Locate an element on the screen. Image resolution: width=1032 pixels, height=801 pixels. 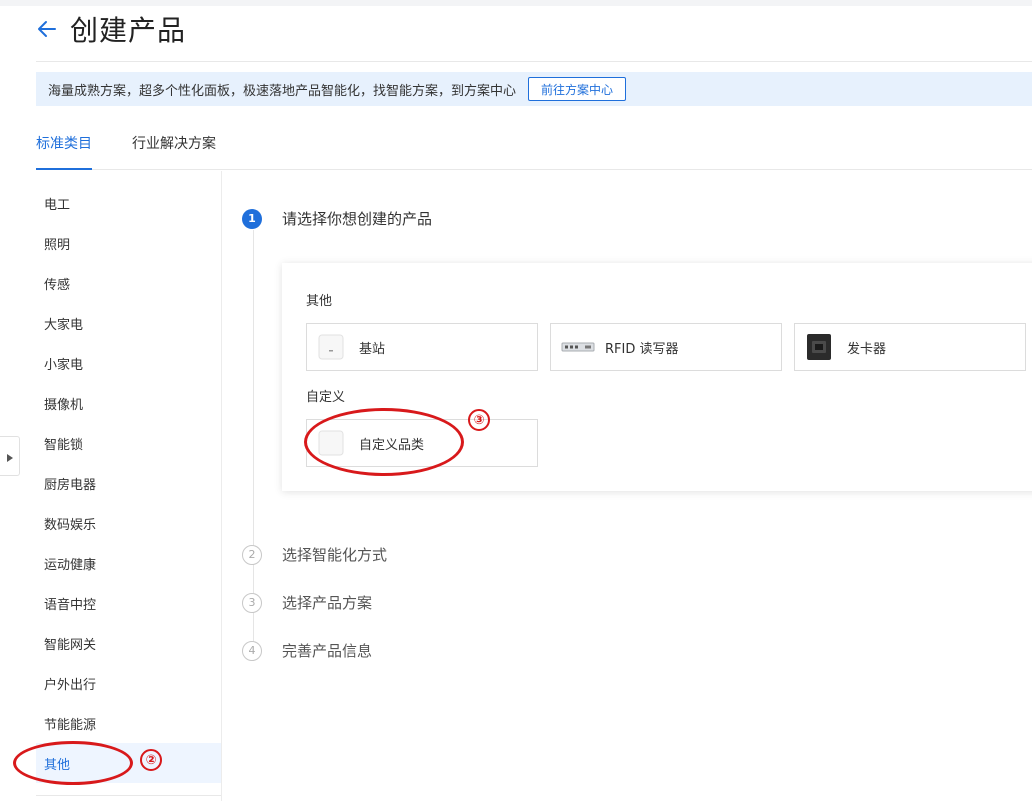
base-station-icon is located at coordinates (331, 347).